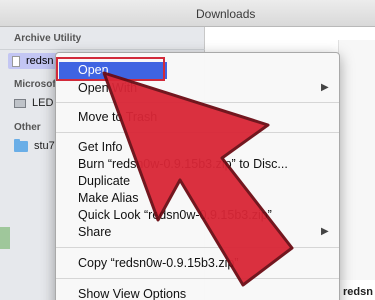 The image size is (375, 300). What do you see at coordinates (158, 263) in the screenshot?
I see `menu-item-copy: Copy “redsn0w-0.9.15b3.zip”` at bounding box center [158, 263].